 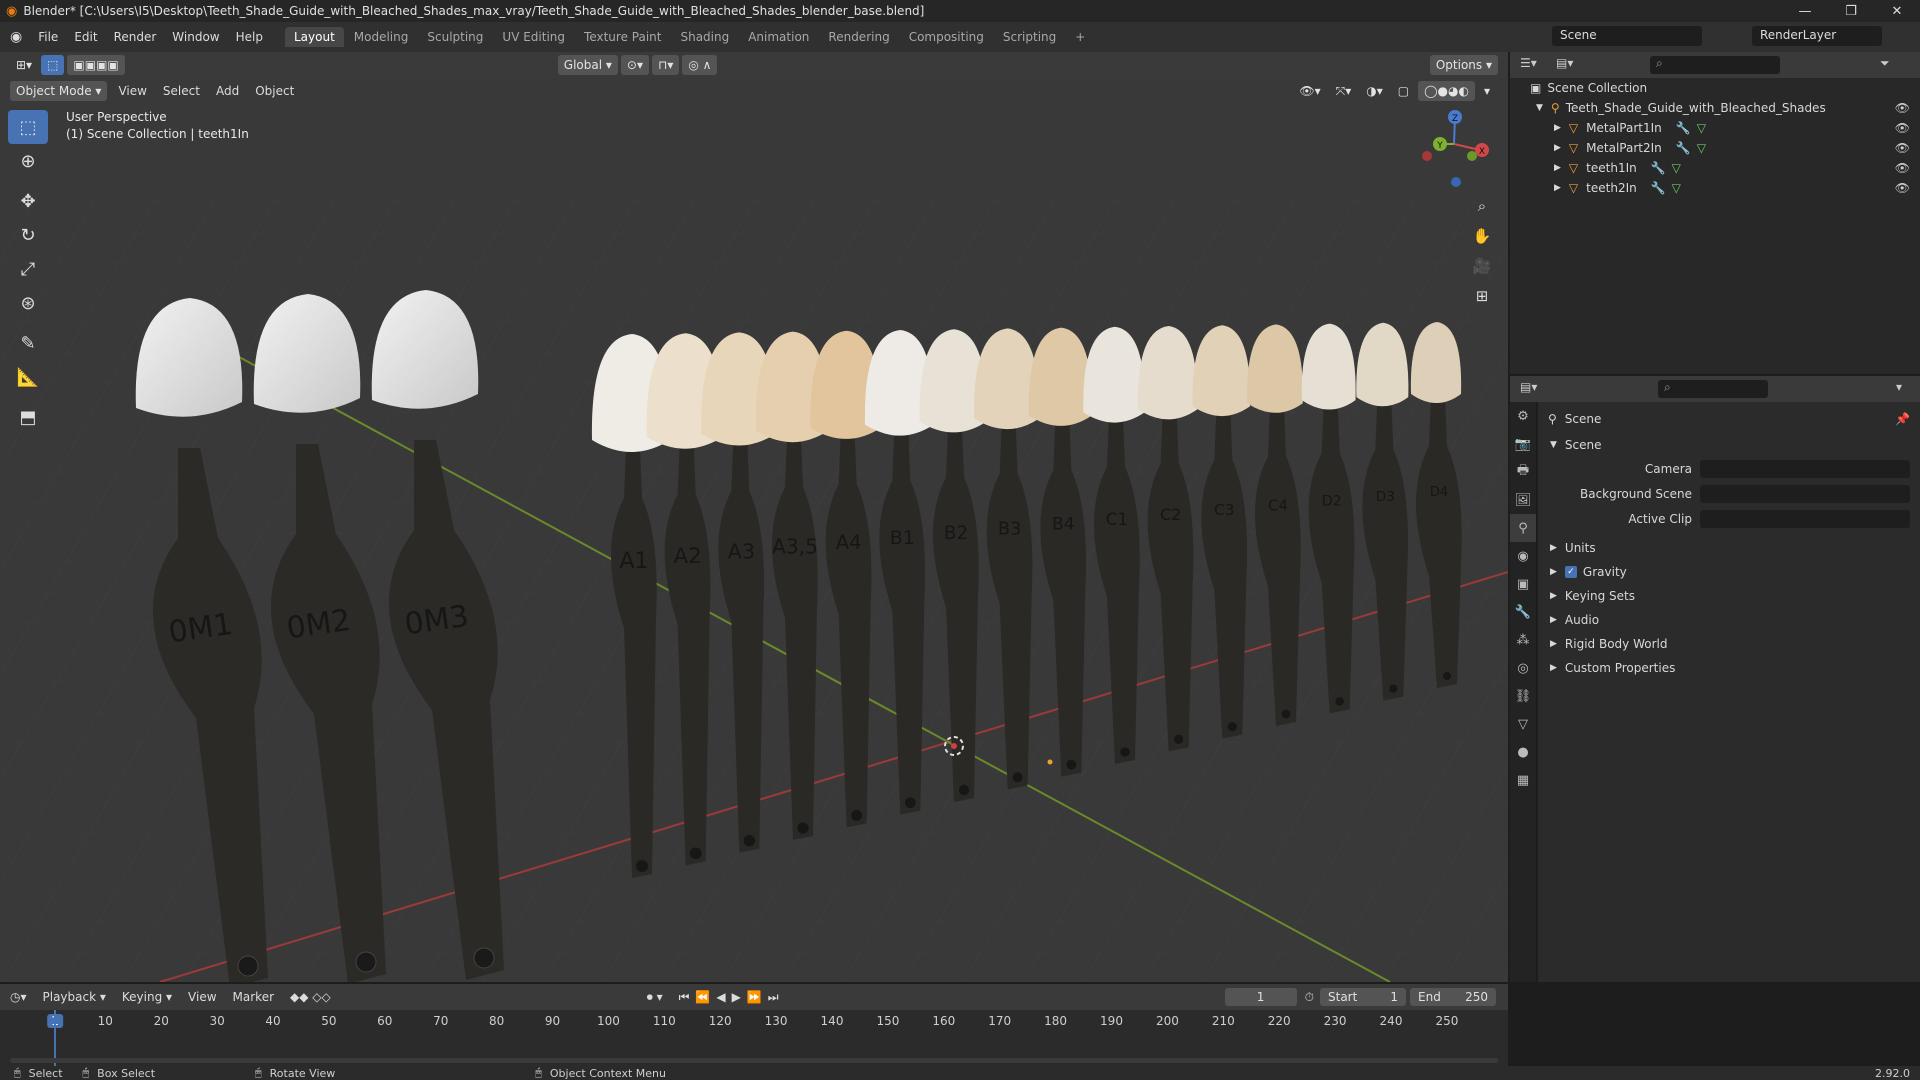 What do you see at coordinates (634, 65) in the screenshot?
I see `pivot-icon: ⊙▾` at bounding box center [634, 65].